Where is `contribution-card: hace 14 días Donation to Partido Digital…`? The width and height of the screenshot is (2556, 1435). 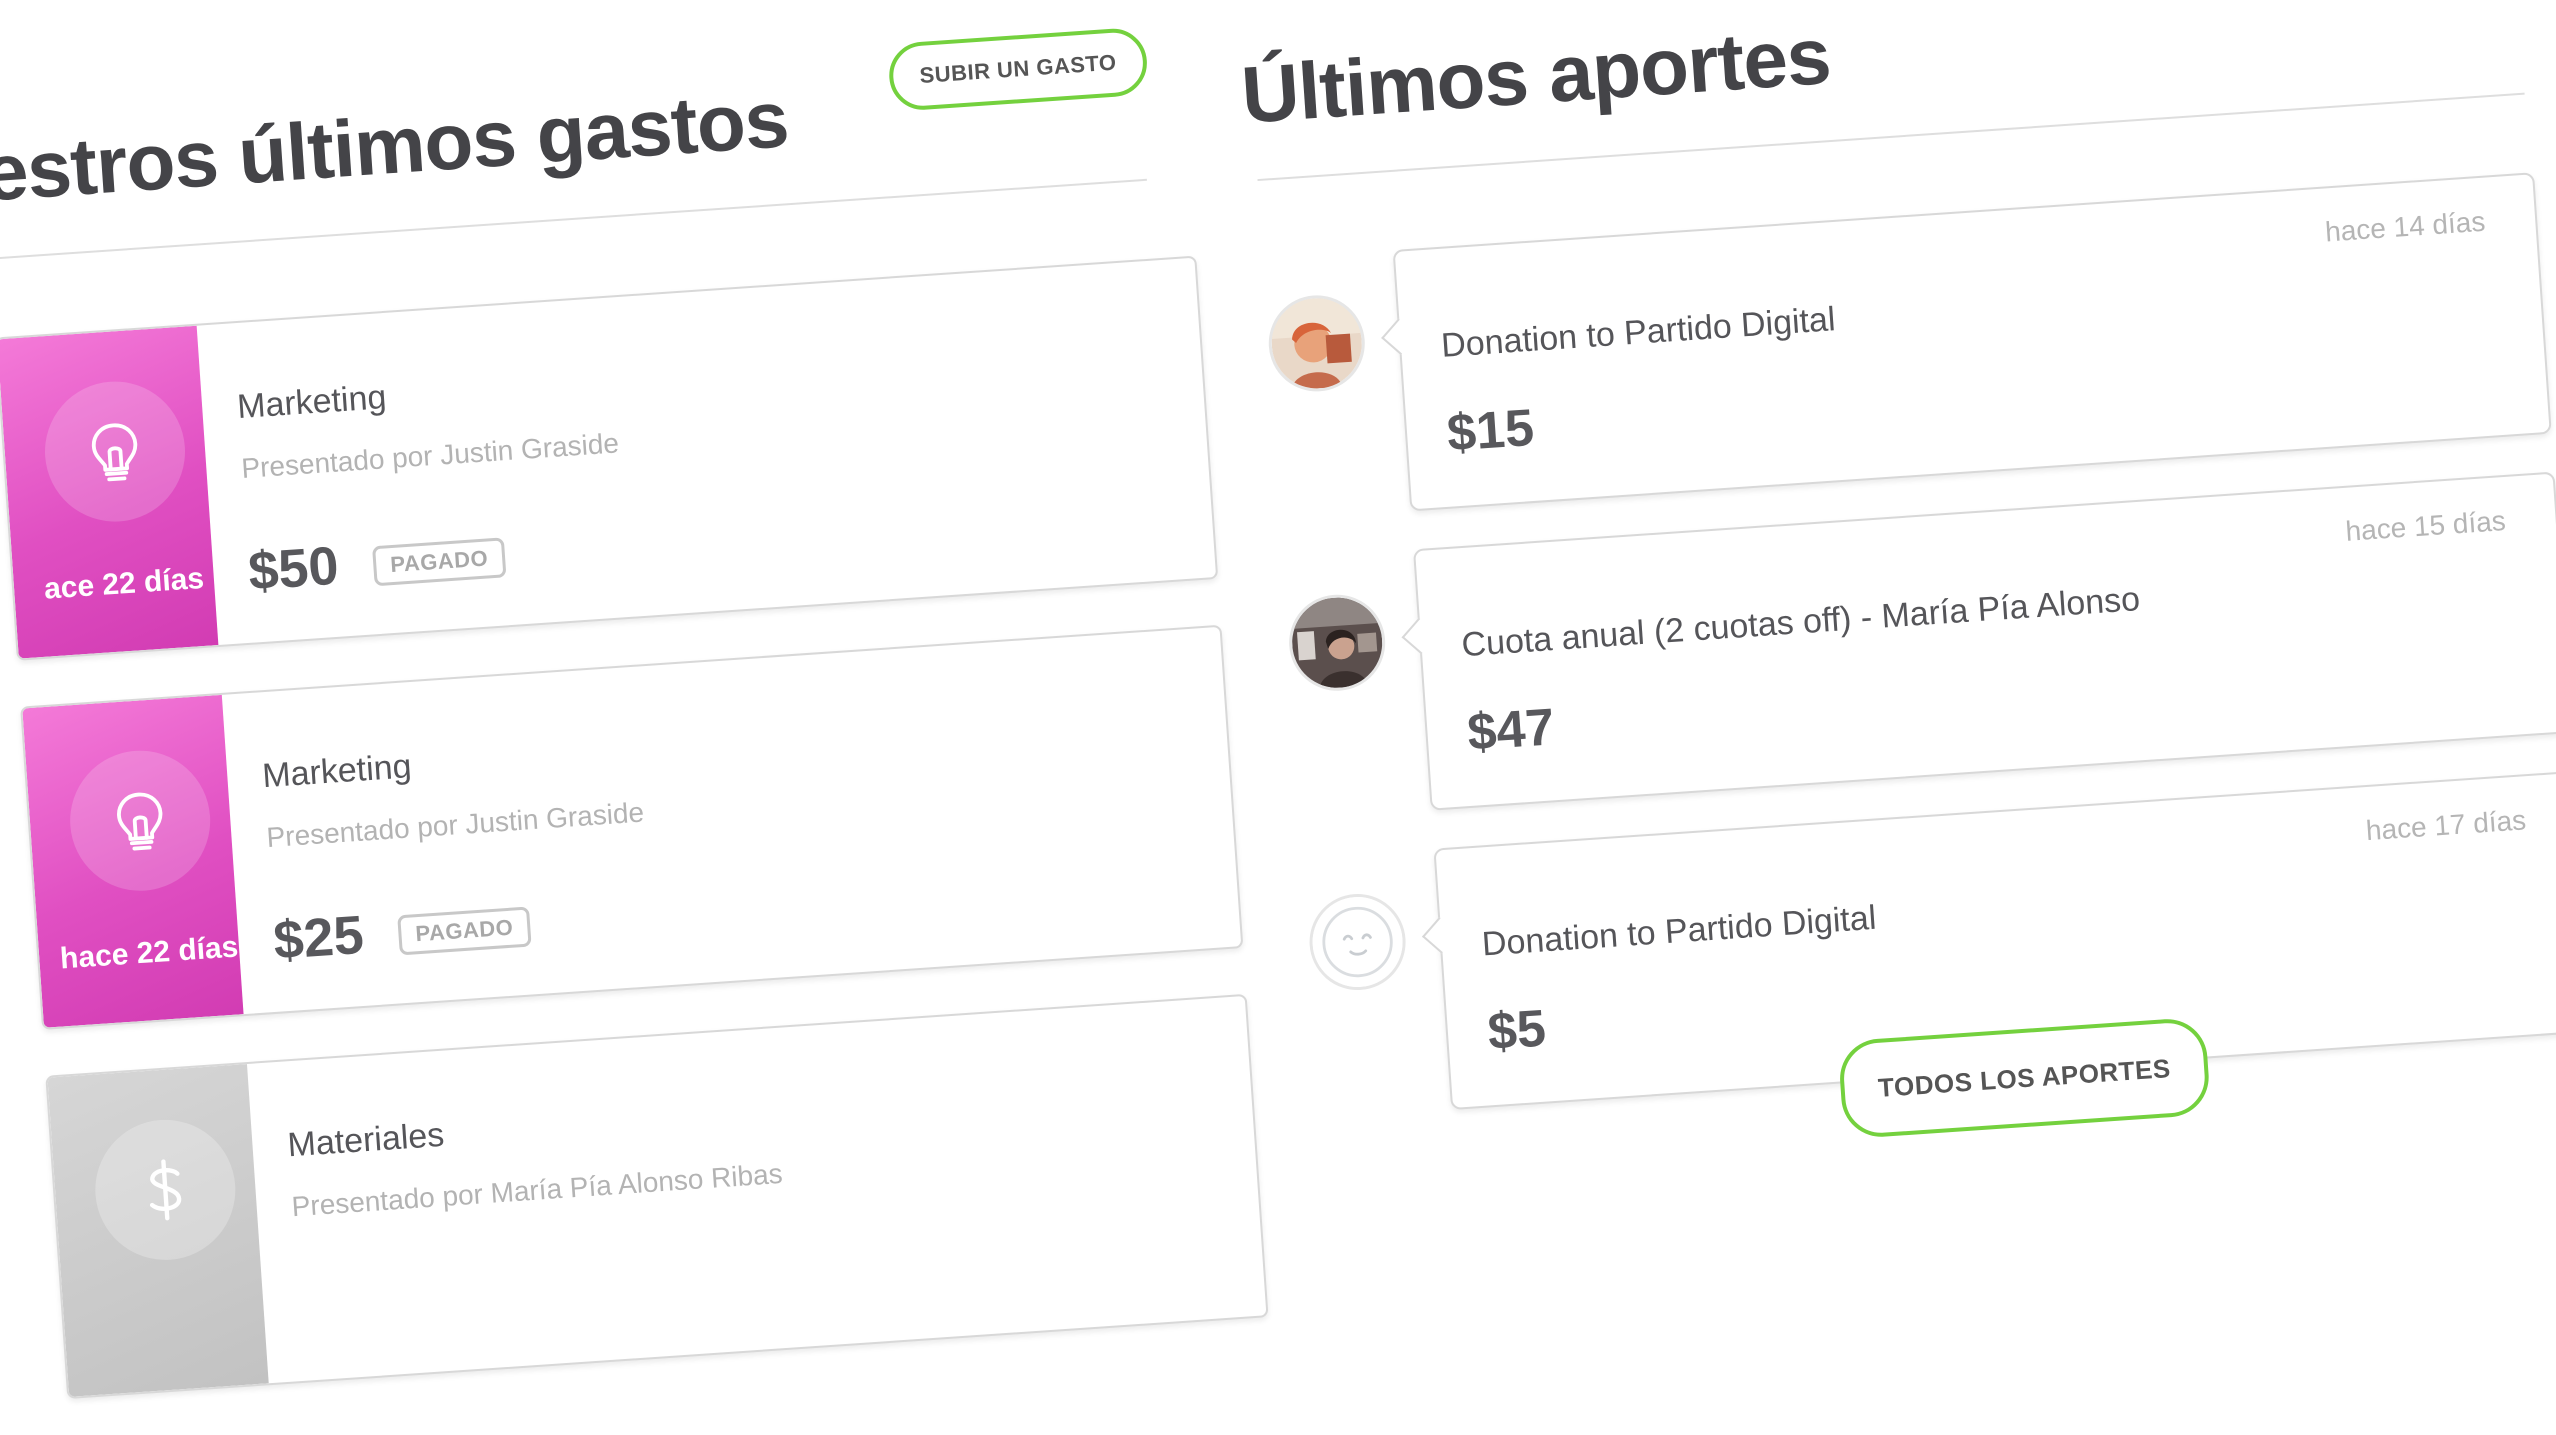 contribution-card: hace 14 días Donation to Partido Digital… is located at coordinates (1972, 342).